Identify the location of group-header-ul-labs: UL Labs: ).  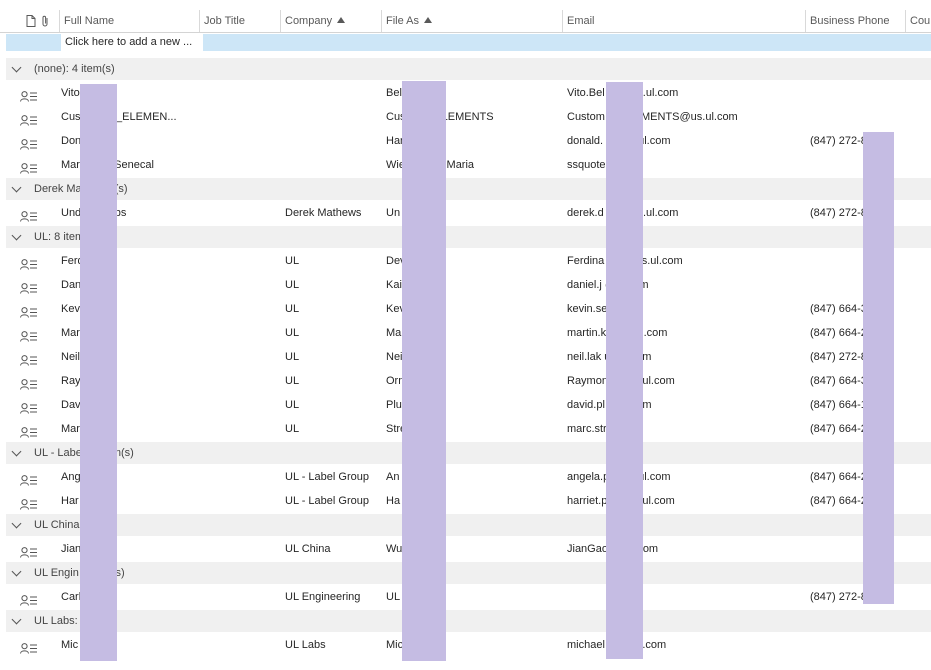
(468, 621).